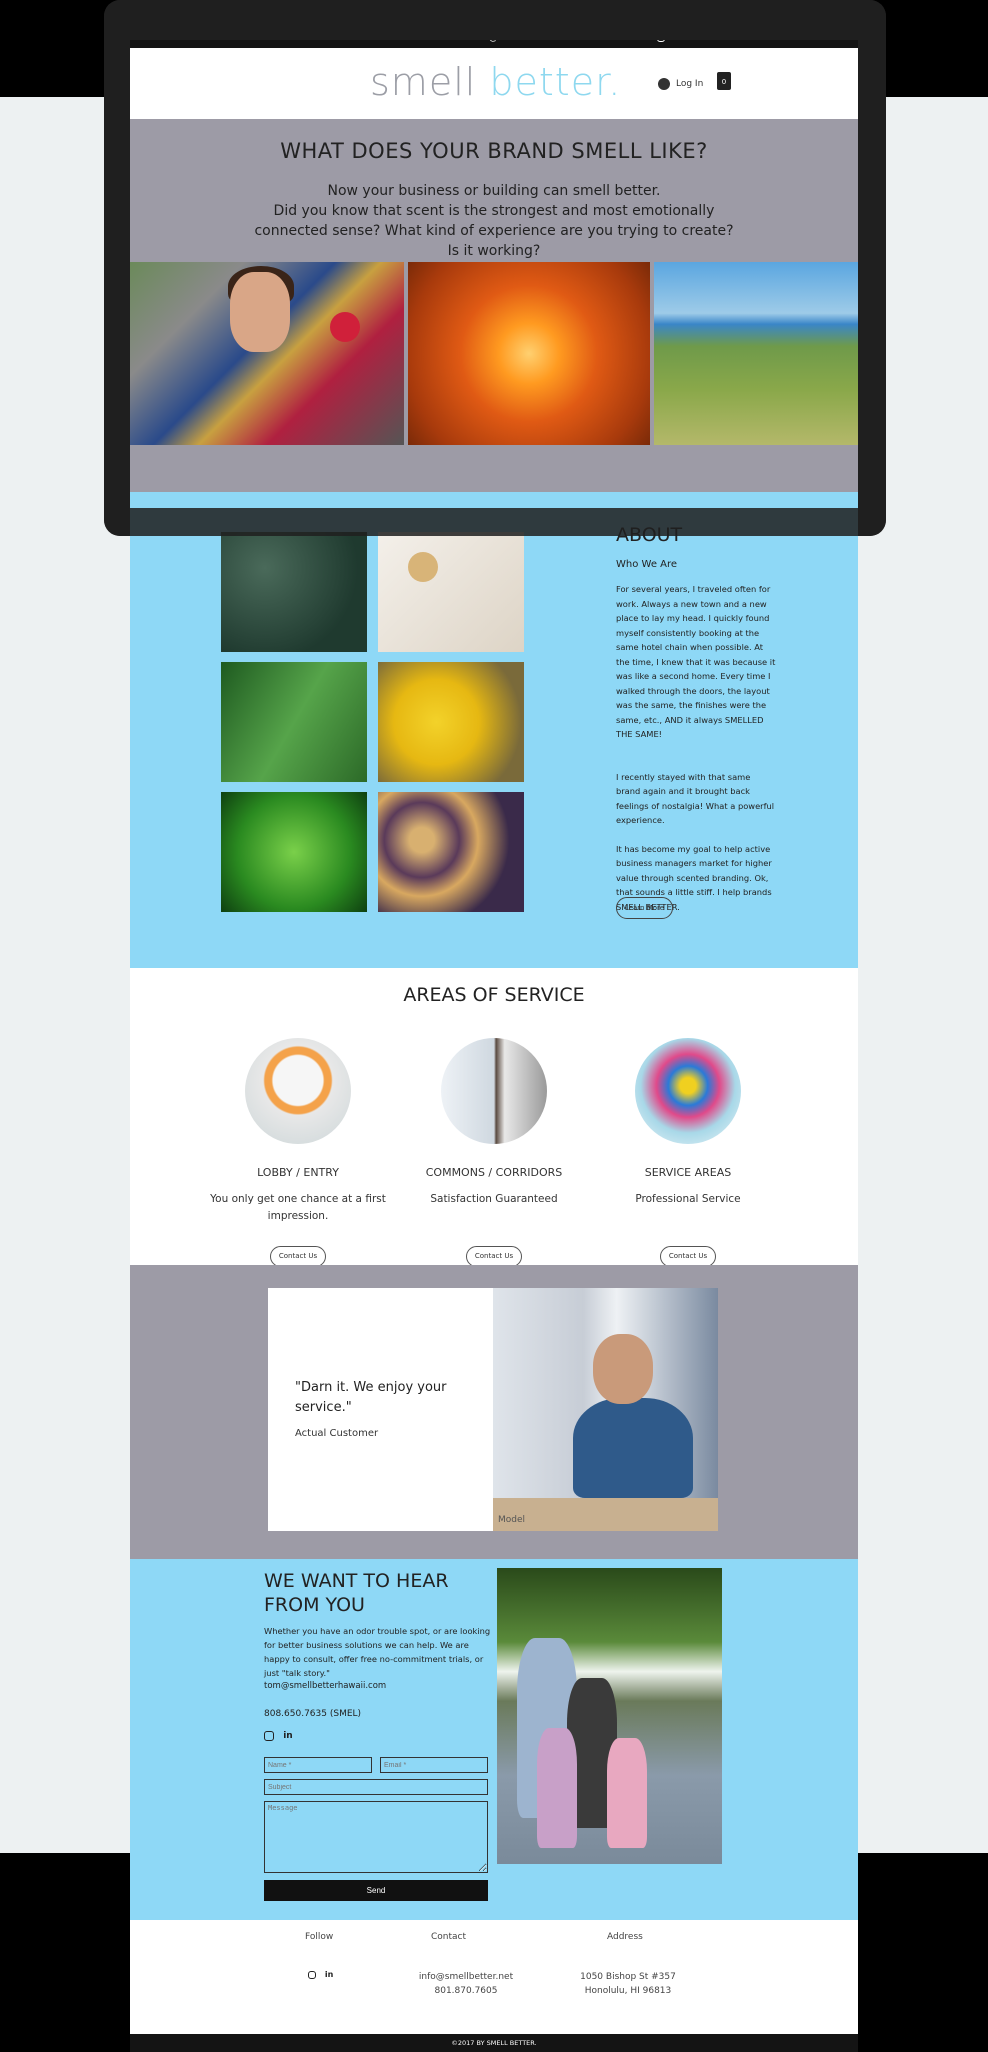 This screenshot has height=2052, width=988. Describe the element at coordinates (494, 2043) in the screenshot. I see `copyright-bar: ©2017 BY SMELL BETTER.` at that location.